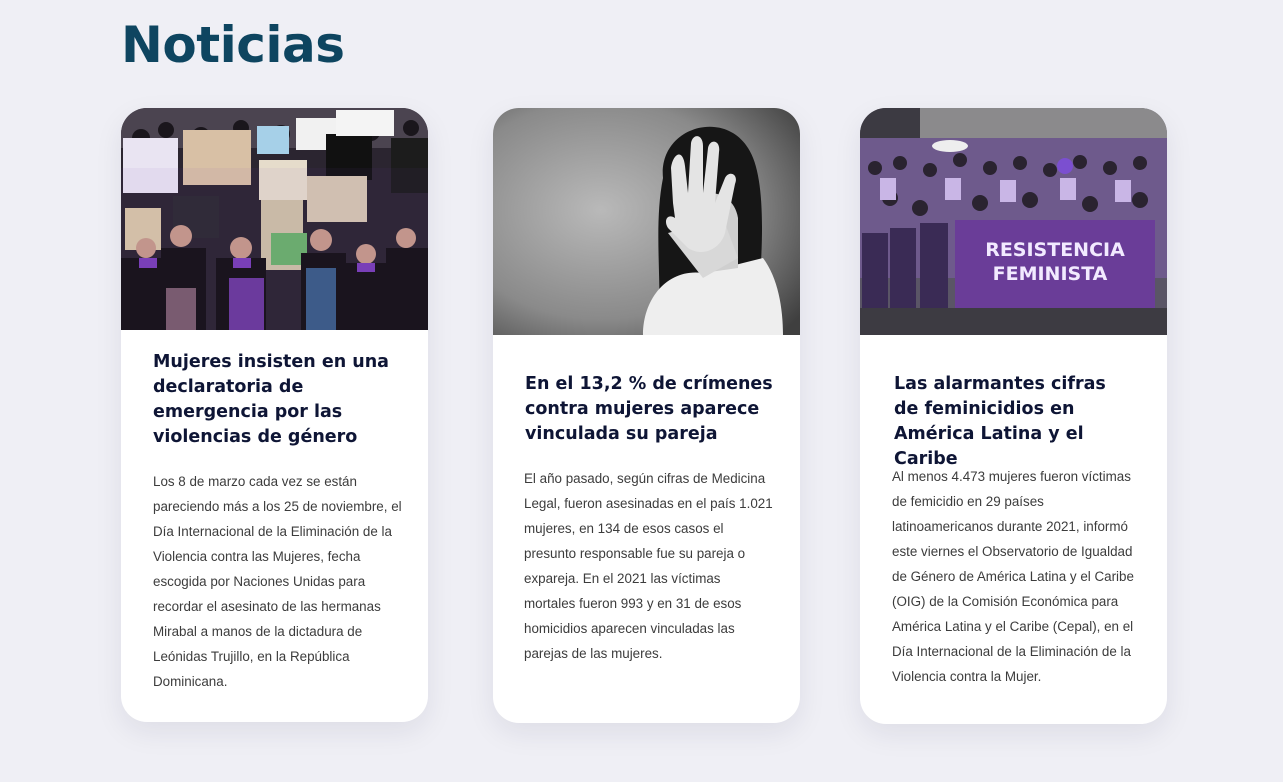 The image size is (1283, 782). Describe the element at coordinates (1055, 250) in the screenshot. I see `banner-text-1: RESISTENCIA` at that location.